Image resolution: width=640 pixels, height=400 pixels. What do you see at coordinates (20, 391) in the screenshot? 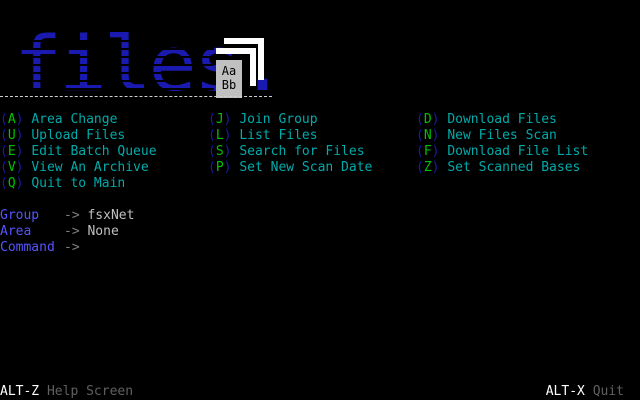
I see `help-key: ALT-Z` at bounding box center [20, 391].